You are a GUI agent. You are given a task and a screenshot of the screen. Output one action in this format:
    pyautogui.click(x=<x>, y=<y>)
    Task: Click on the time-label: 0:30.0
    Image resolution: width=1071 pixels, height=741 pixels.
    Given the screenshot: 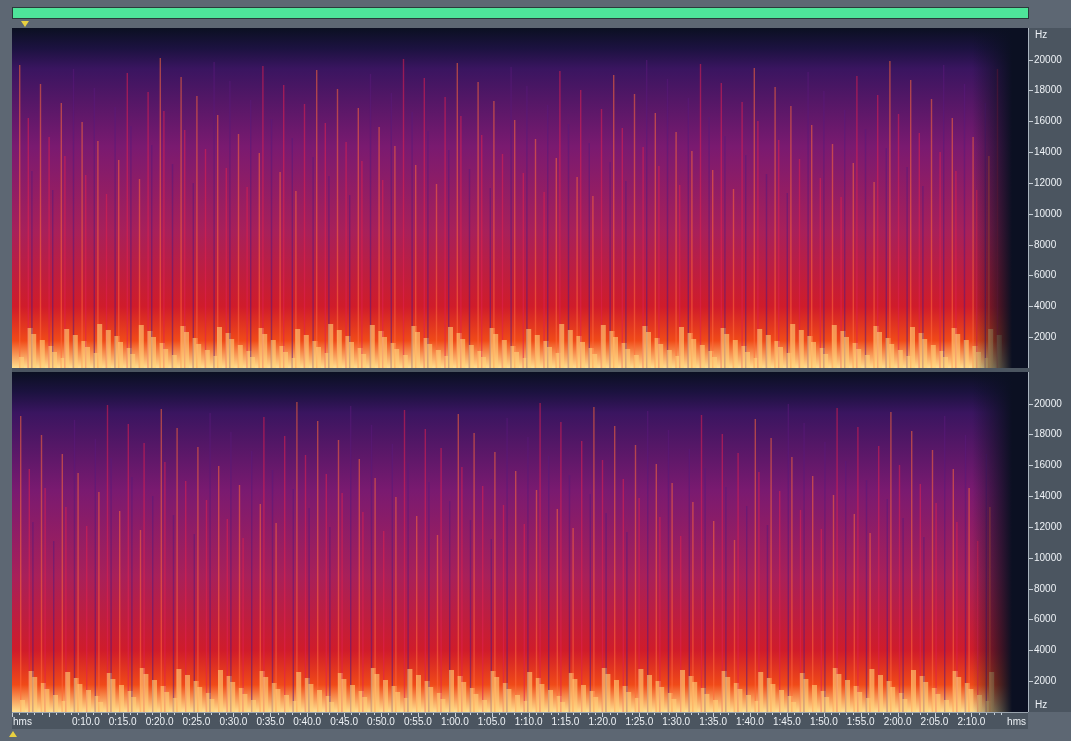 What is the action you would take?
    pyautogui.click(x=233, y=722)
    